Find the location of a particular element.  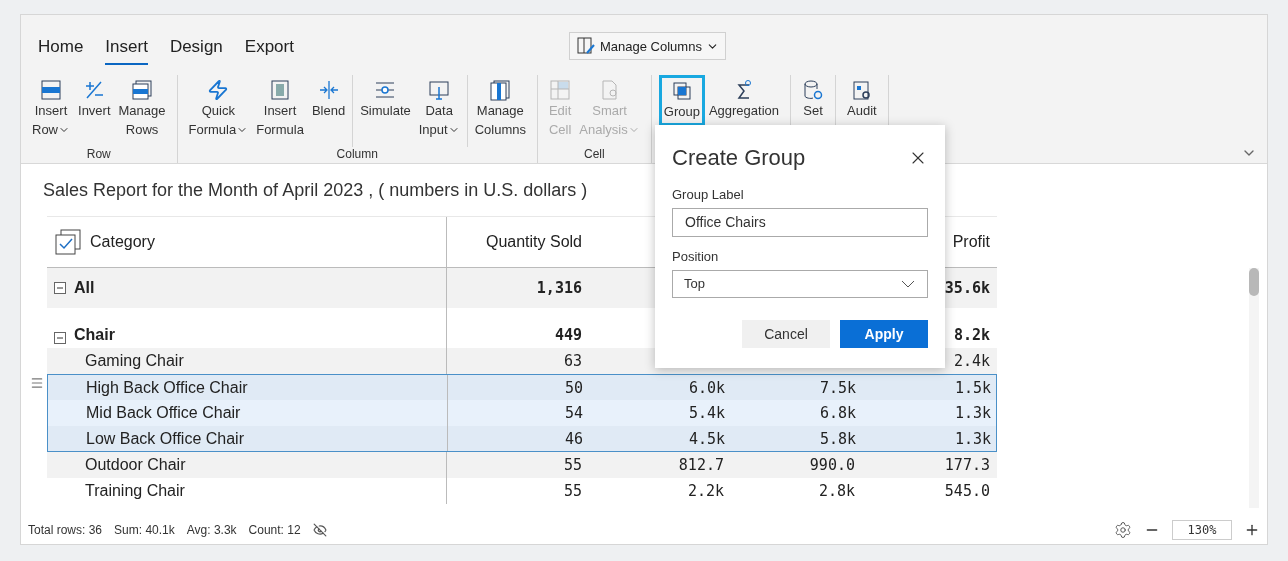

table-cell: 7.5k is located at coordinates (837, 387).